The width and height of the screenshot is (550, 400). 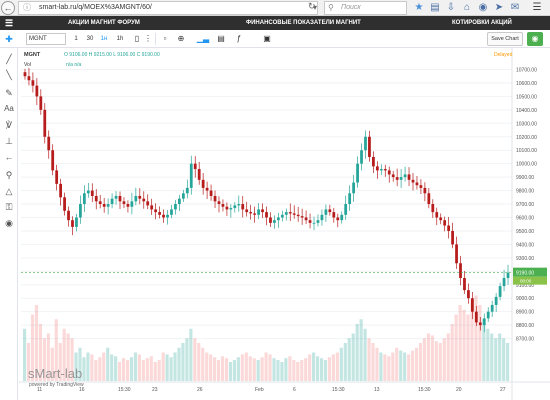 I want to click on back-button: ←, so click(x=8, y=8).